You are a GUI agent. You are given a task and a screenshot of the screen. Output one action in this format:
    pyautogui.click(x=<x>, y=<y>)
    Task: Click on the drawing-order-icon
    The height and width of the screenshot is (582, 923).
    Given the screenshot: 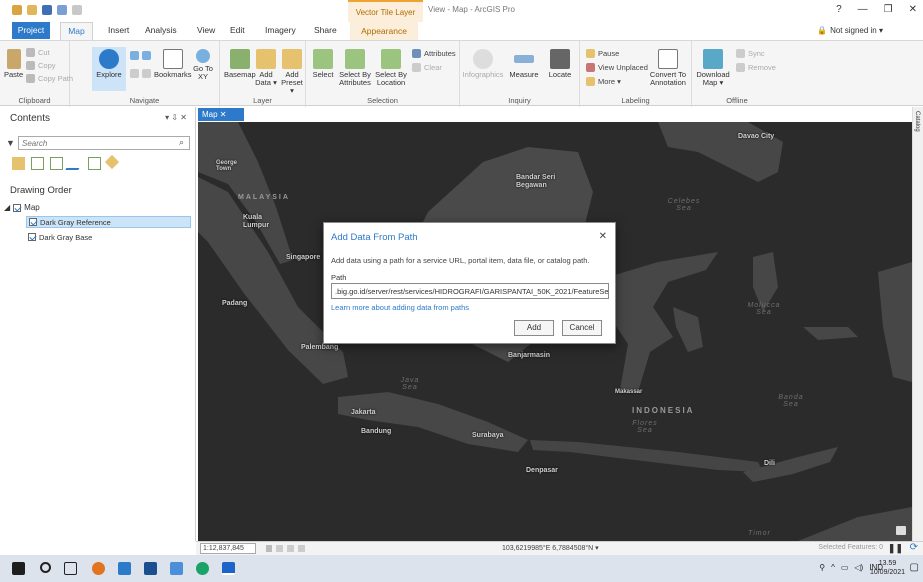 What is the action you would take?
    pyautogui.click(x=18, y=163)
    